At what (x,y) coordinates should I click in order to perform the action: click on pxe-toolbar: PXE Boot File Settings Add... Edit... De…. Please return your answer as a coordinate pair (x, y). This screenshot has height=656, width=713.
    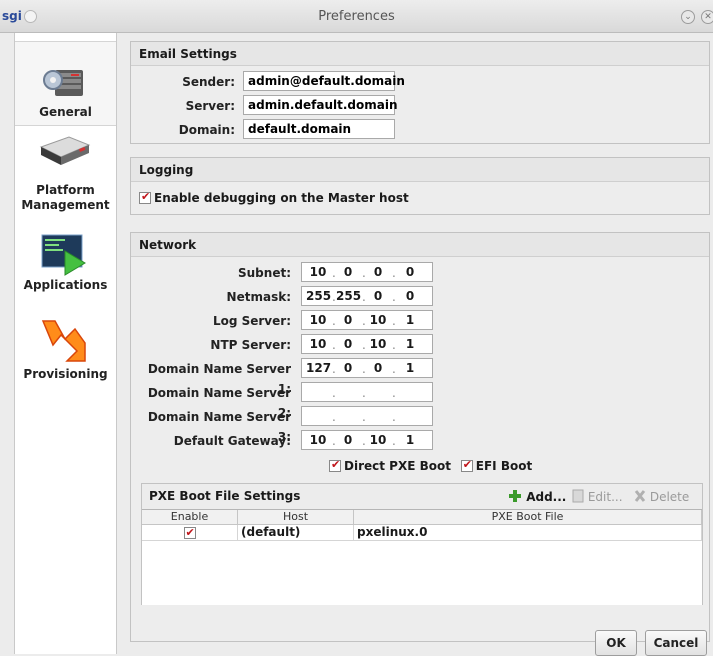
    Looking at the image, I should click on (422, 496).